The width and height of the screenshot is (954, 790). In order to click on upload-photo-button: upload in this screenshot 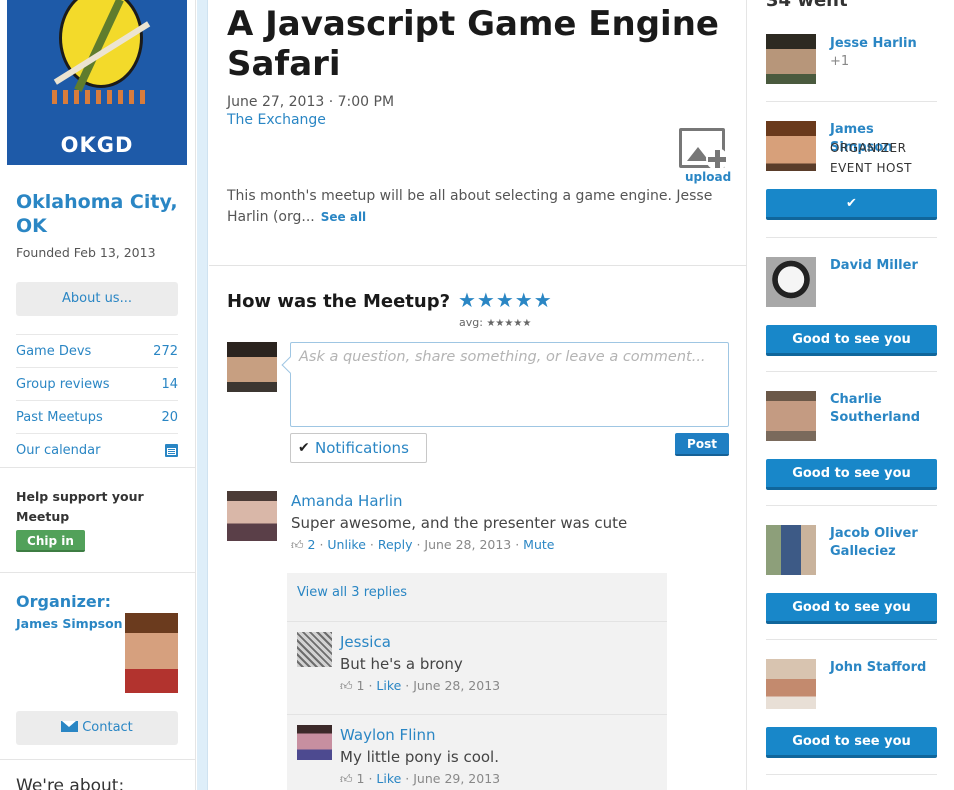, I will do `click(705, 156)`.